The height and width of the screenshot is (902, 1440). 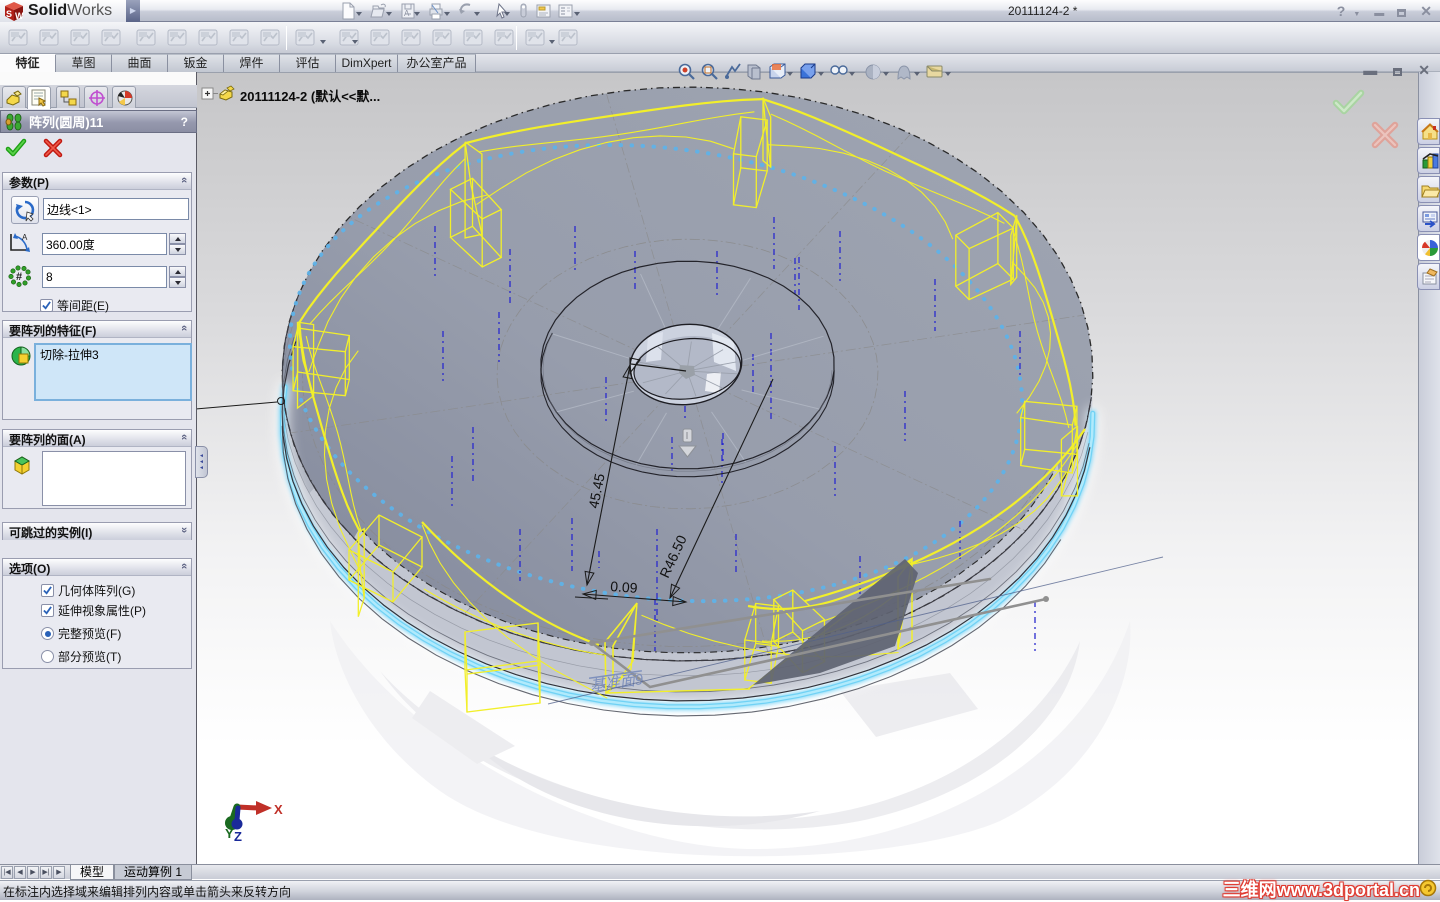 I want to click on svg-text: W, so click(x=19, y=16).